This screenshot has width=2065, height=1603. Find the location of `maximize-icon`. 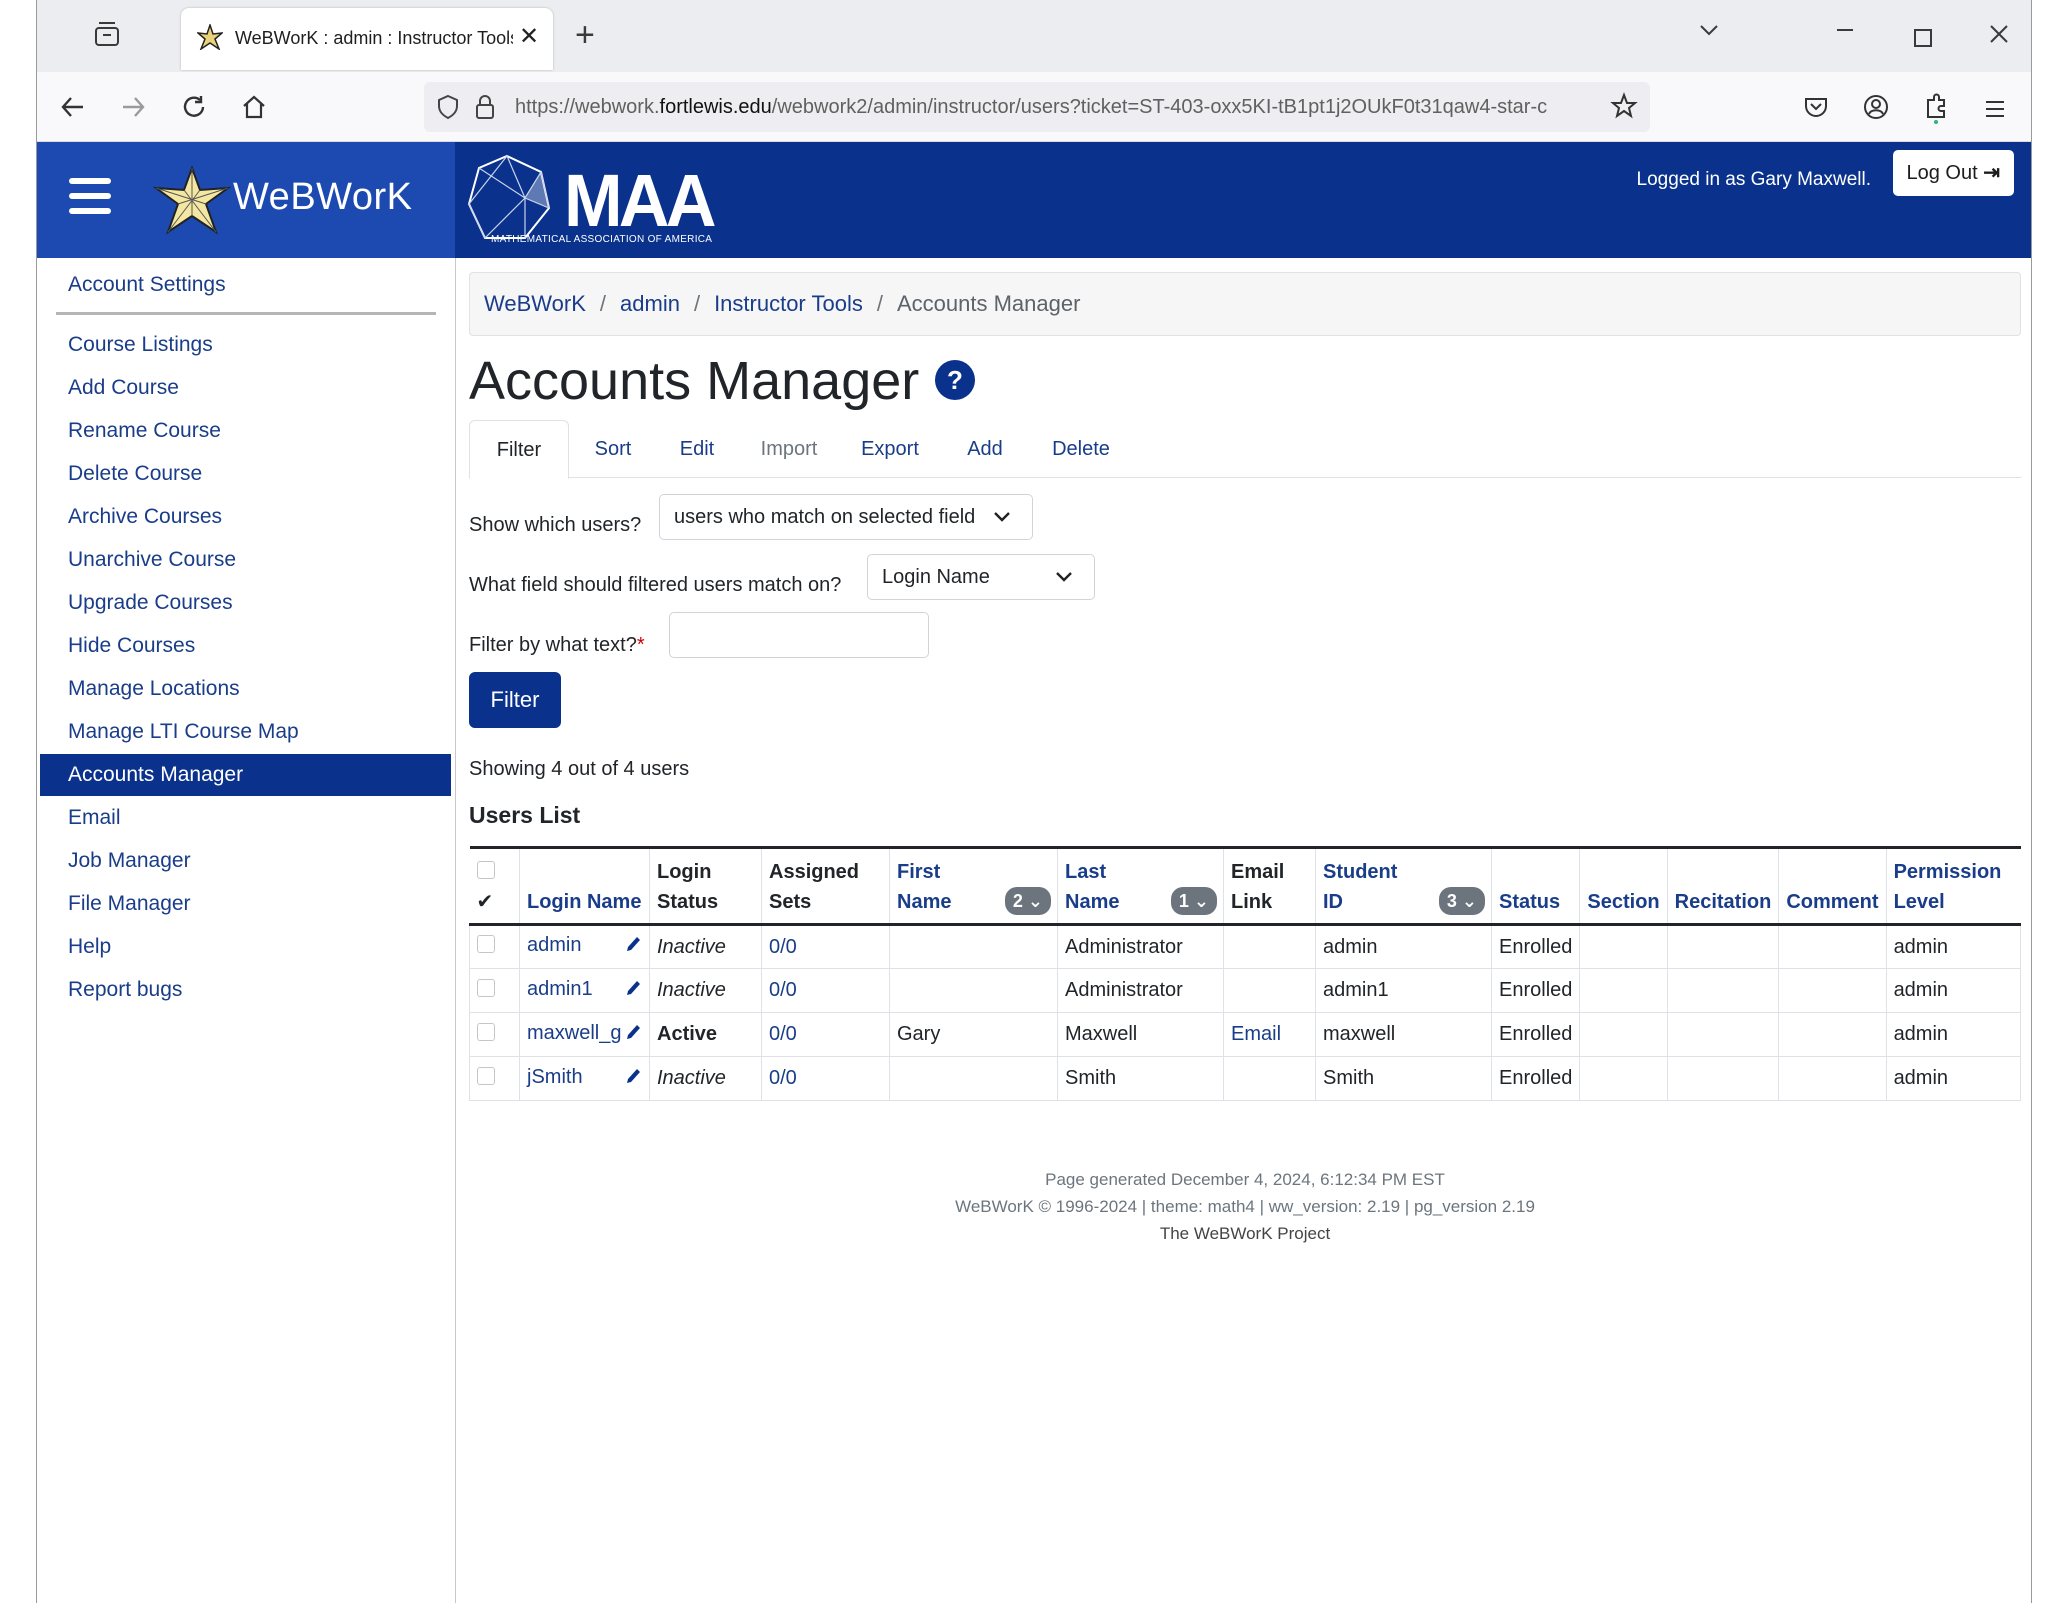

maximize-icon is located at coordinates (1923, 39).